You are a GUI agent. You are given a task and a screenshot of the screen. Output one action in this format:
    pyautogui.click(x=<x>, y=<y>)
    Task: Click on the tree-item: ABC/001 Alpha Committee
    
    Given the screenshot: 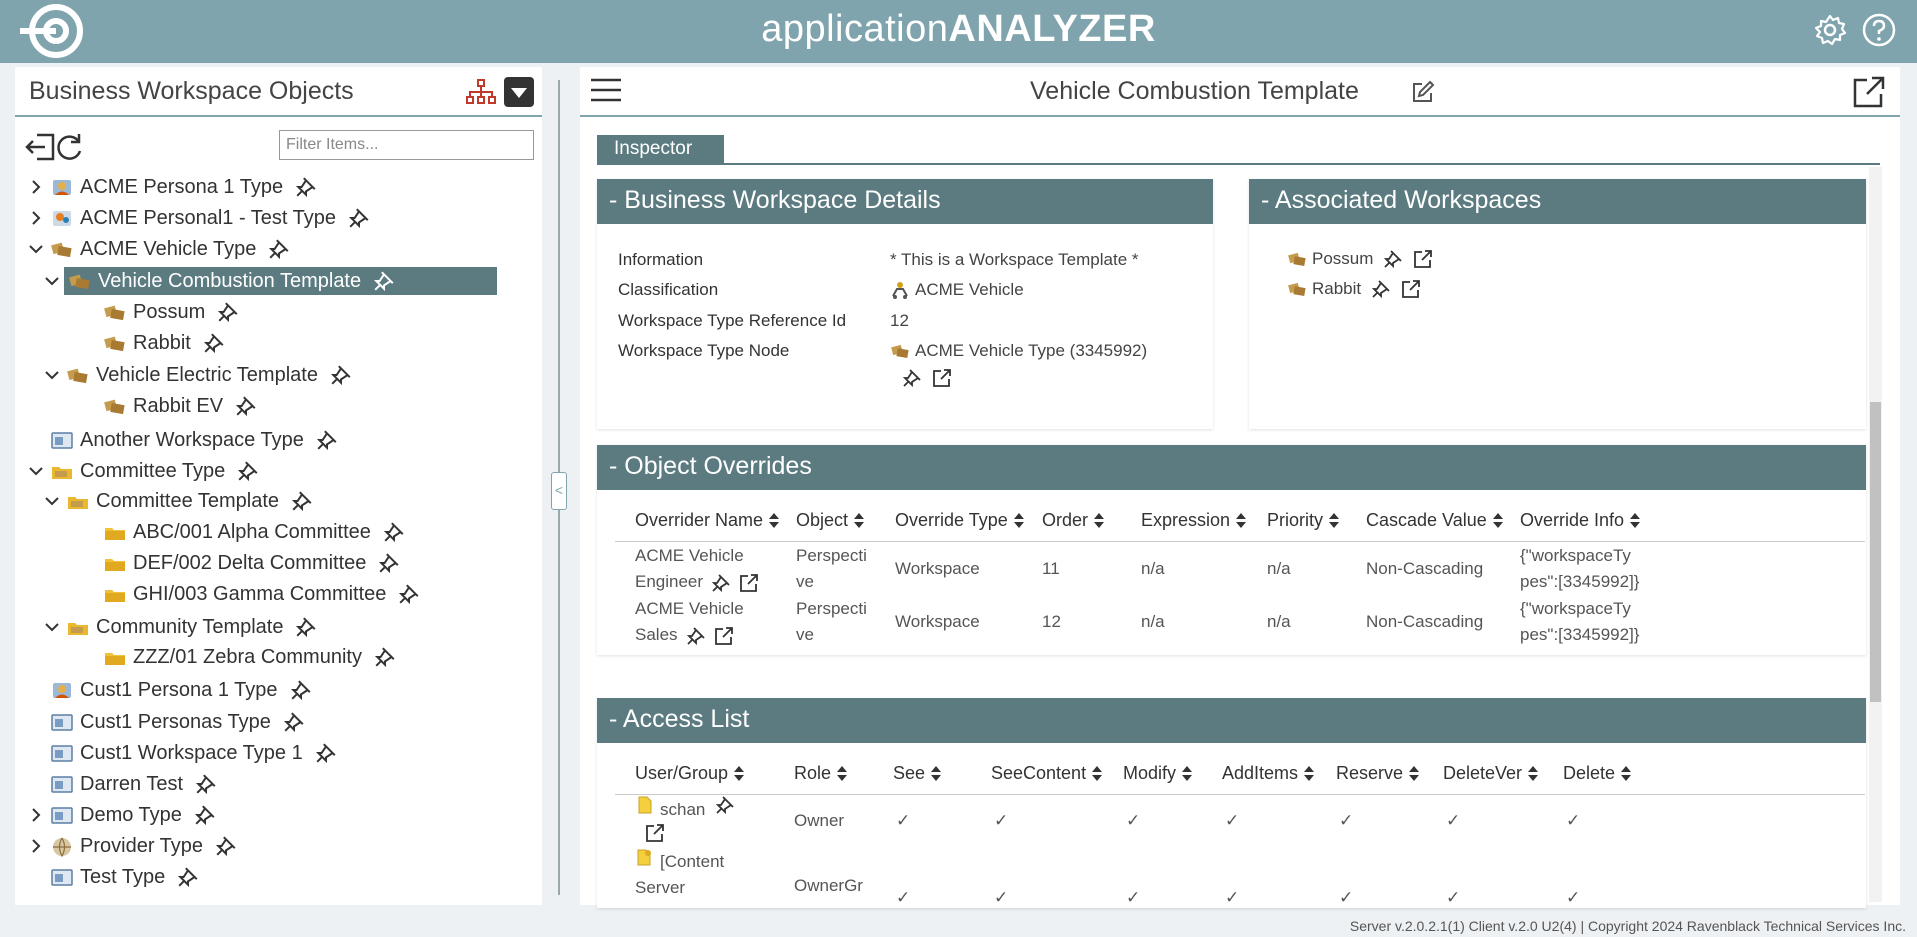 What is the action you would take?
    pyautogui.click(x=232, y=532)
    